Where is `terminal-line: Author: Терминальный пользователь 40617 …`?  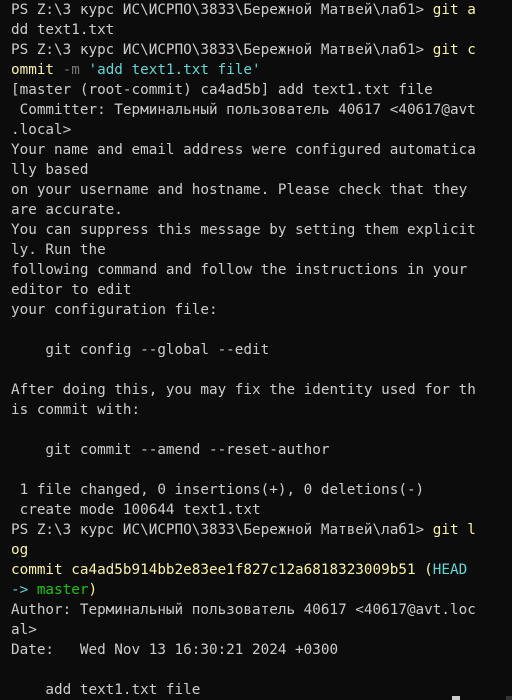 terminal-line: Author: Терминальный пользователь 40617 … is located at coordinates (259, 610).